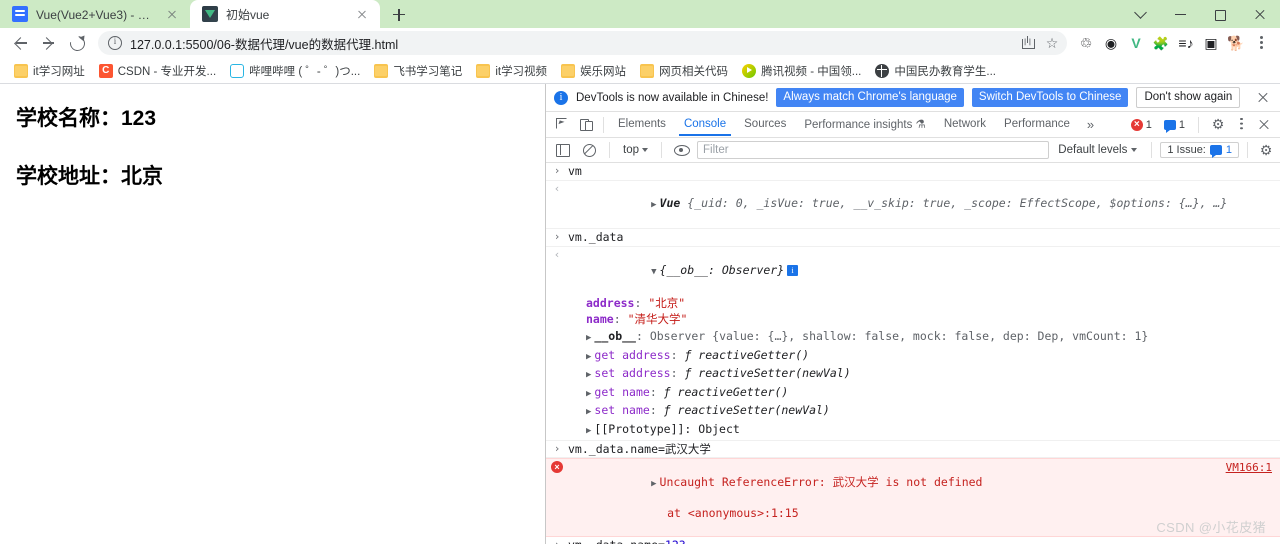  Describe the element at coordinates (586, 125) in the screenshot. I see `device-toolbar-icon` at that location.